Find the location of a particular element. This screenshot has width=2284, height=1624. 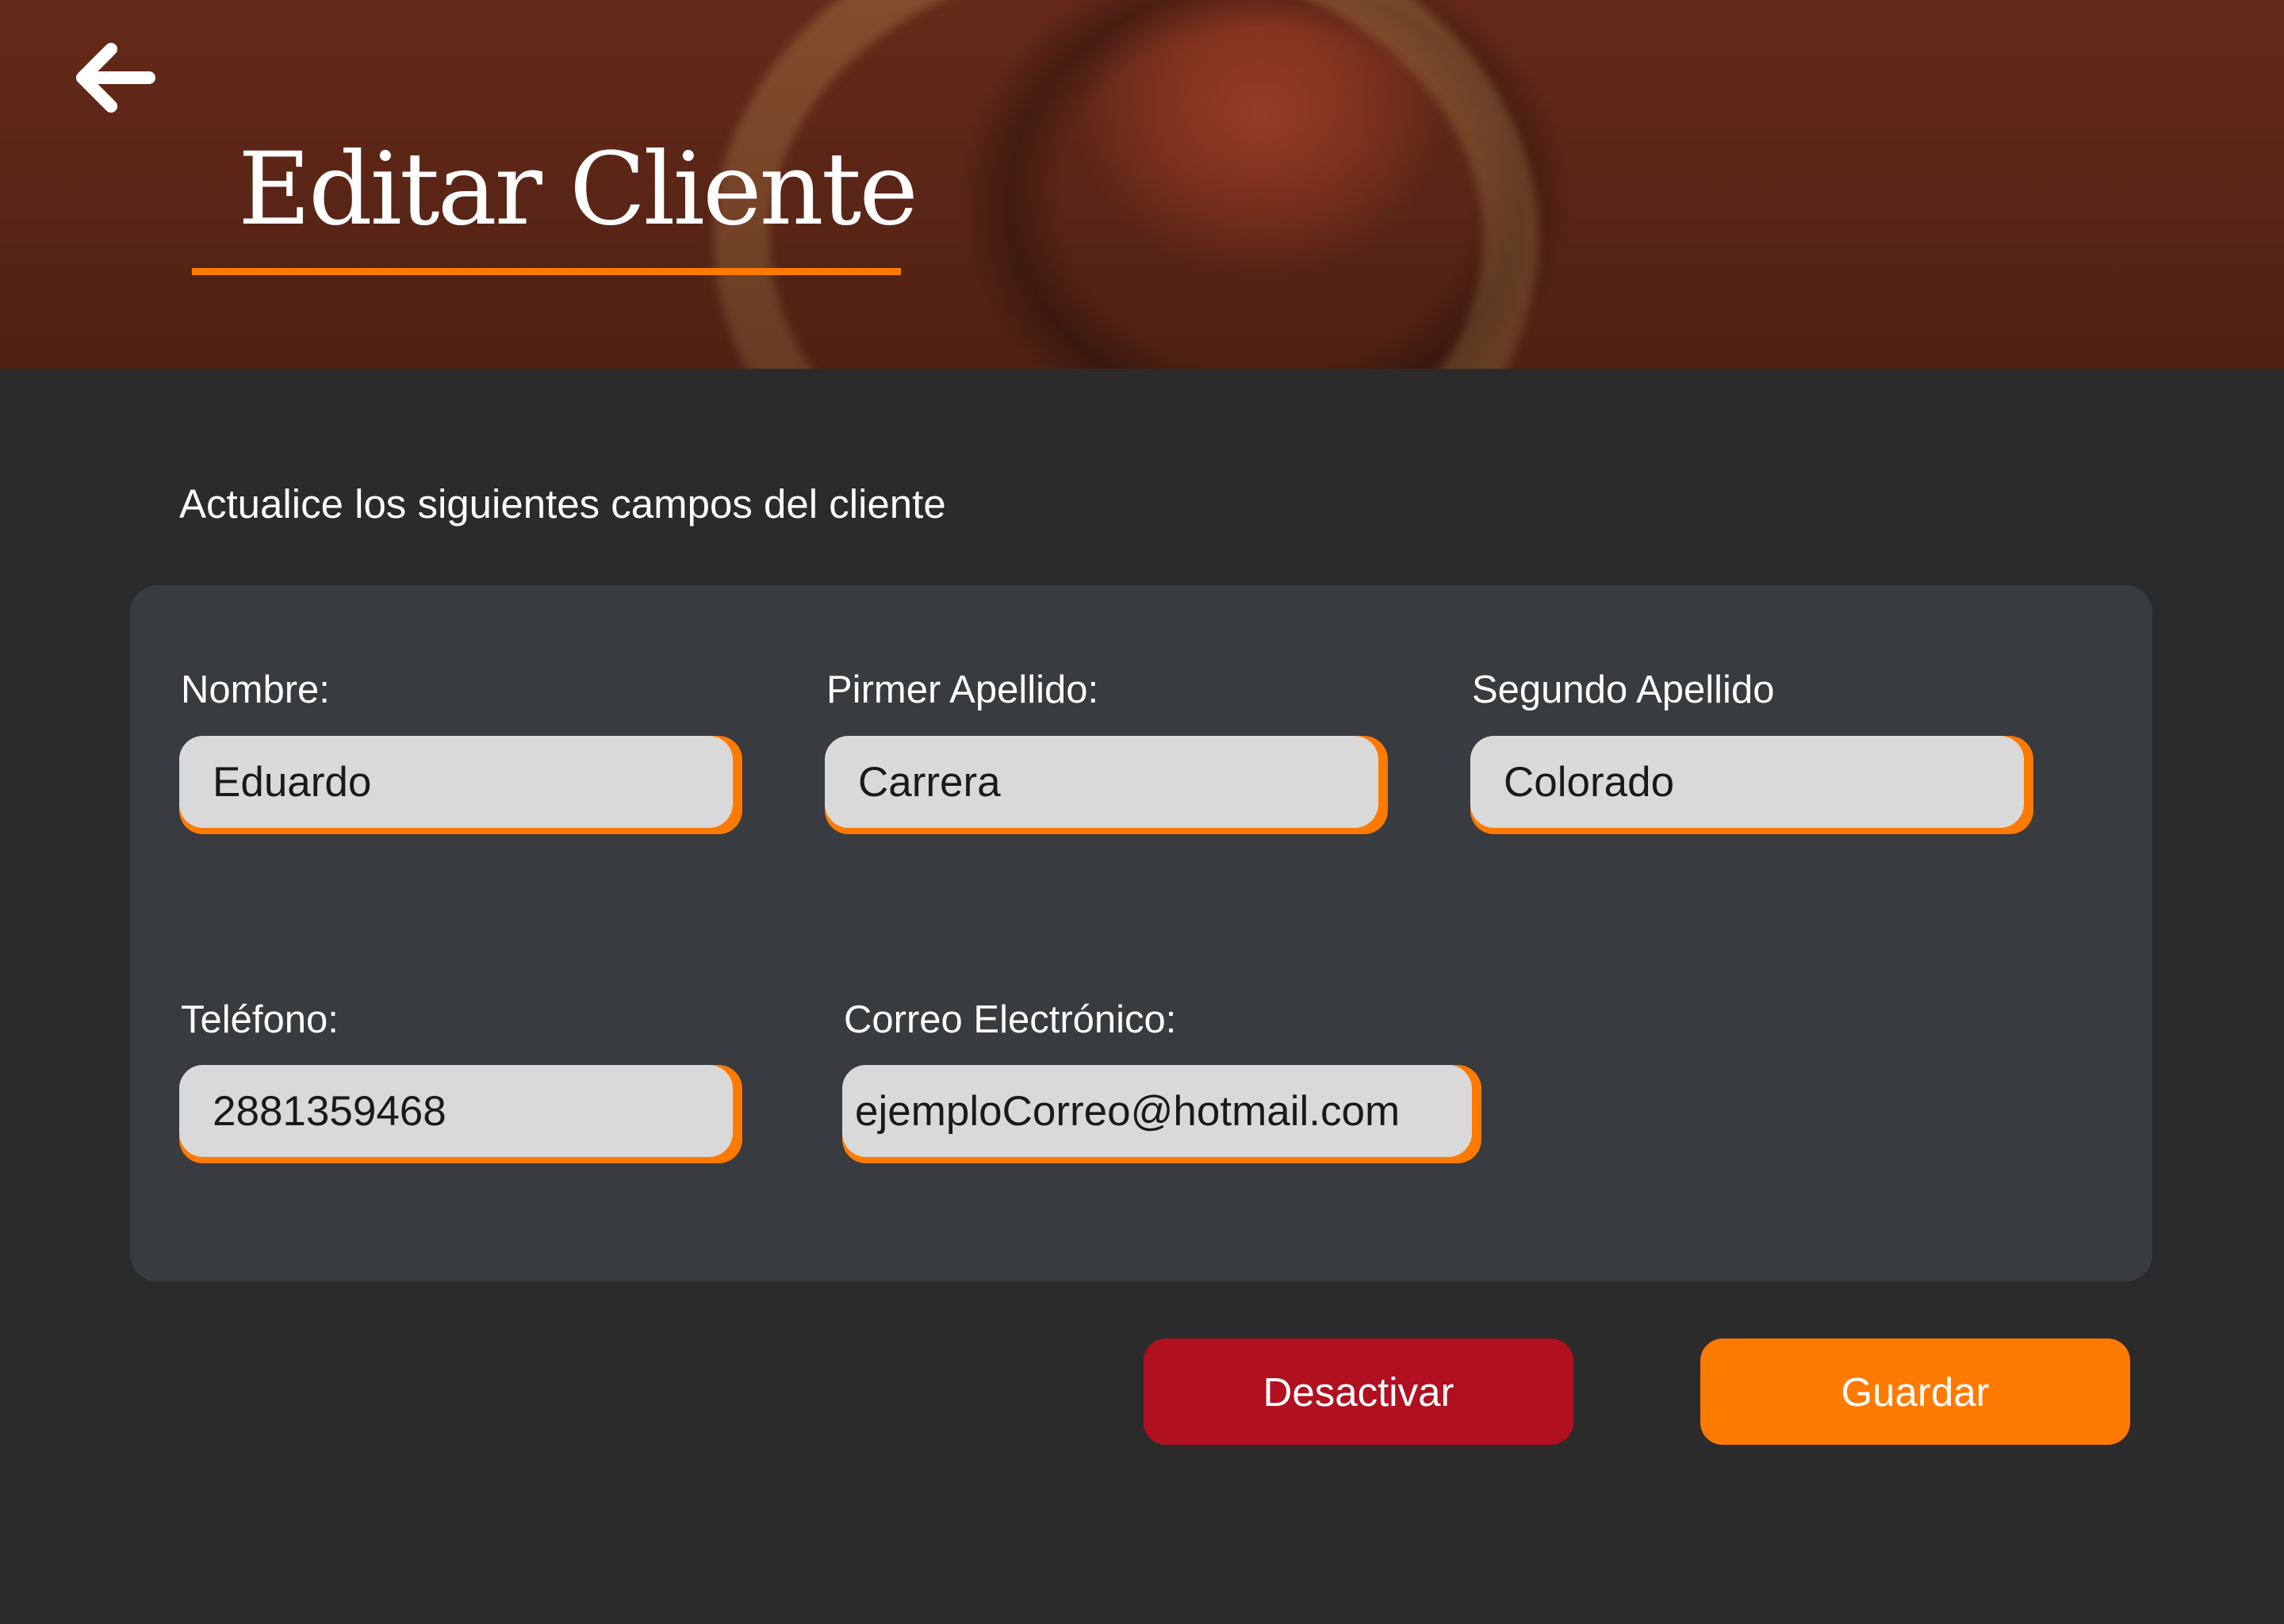

correo-field-frame is located at coordinates (1161, 1114).